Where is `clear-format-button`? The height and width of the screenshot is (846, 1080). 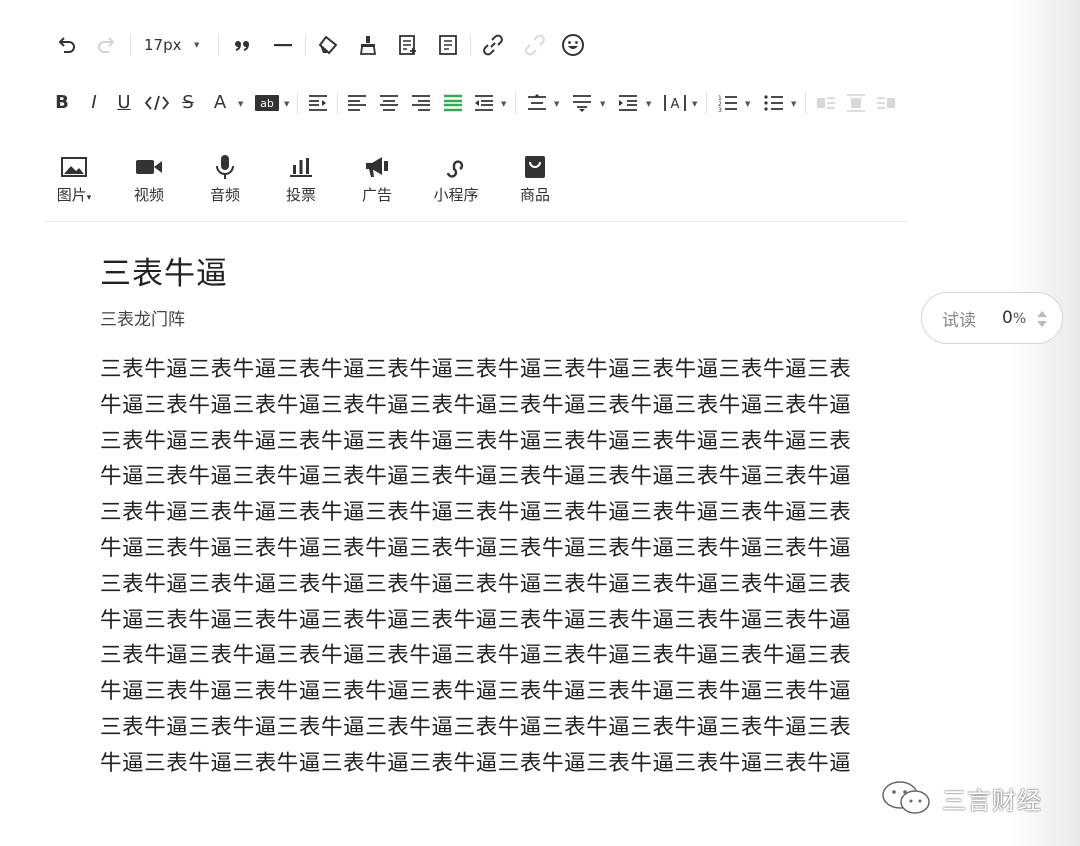
clear-format-button is located at coordinates (368, 45).